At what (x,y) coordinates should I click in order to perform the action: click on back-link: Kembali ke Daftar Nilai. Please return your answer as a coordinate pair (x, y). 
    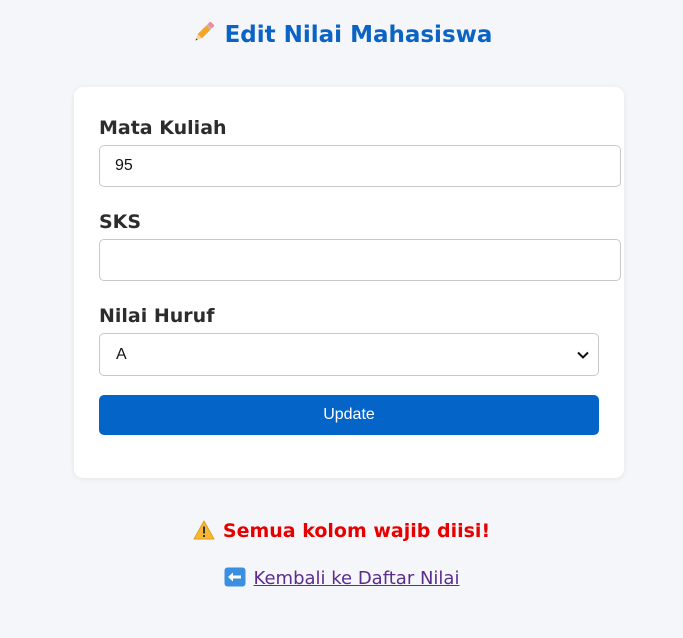
    Looking at the image, I should click on (342, 578).